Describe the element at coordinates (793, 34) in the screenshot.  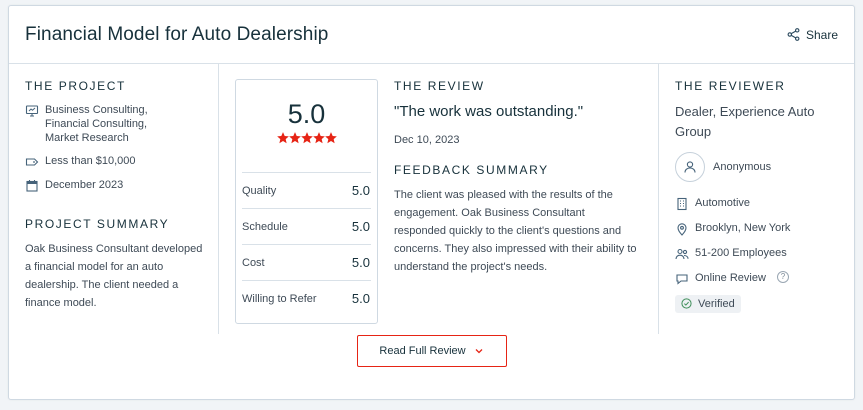
I see `share-icon` at that location.